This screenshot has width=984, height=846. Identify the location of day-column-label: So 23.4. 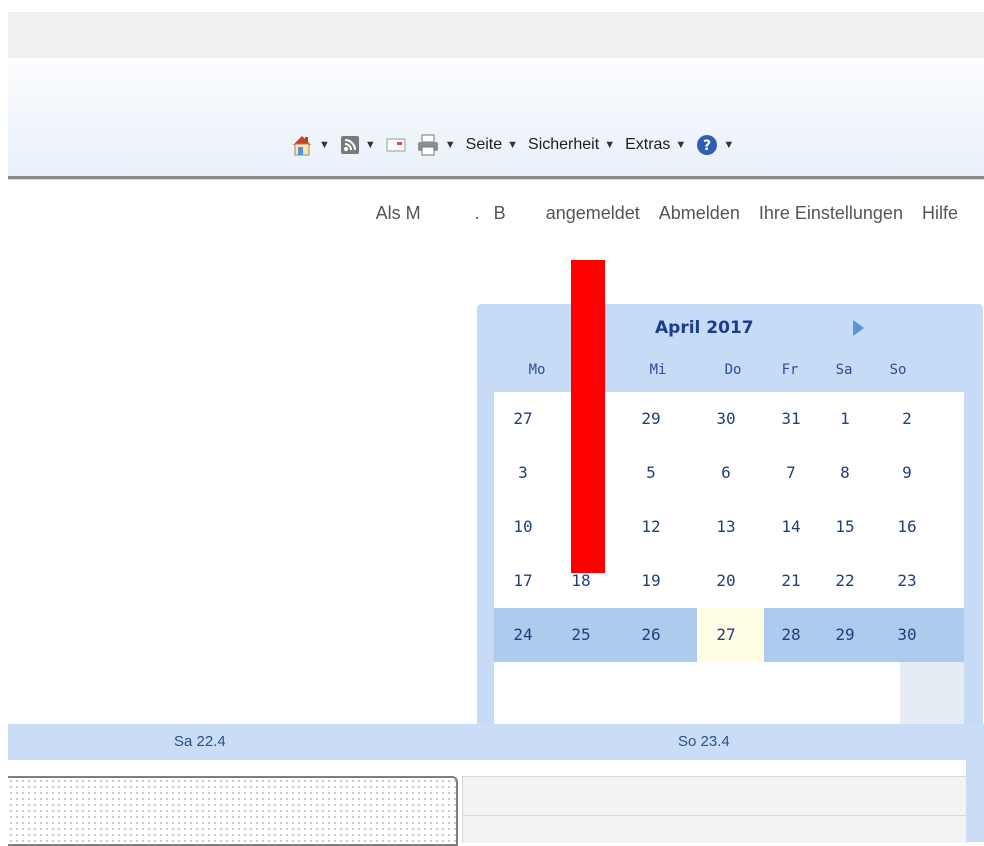
(704, 741).